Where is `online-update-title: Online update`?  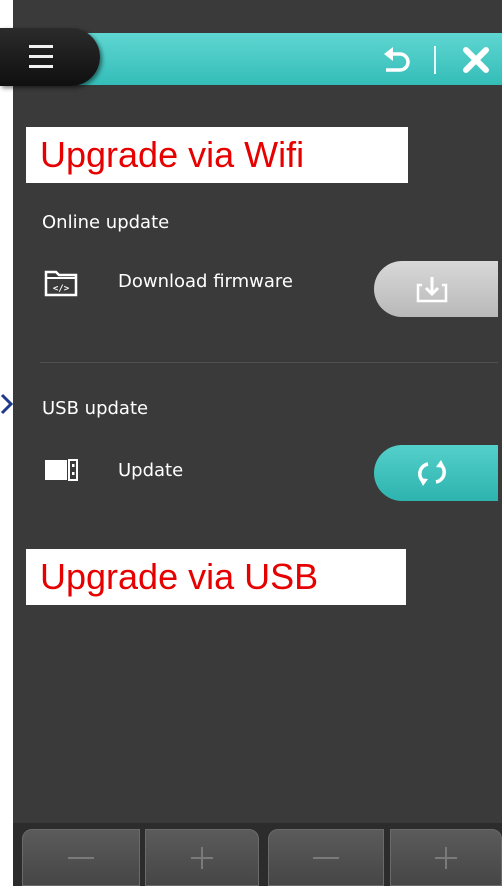
online-update-title: Online update is located at coordinates (106, 222).